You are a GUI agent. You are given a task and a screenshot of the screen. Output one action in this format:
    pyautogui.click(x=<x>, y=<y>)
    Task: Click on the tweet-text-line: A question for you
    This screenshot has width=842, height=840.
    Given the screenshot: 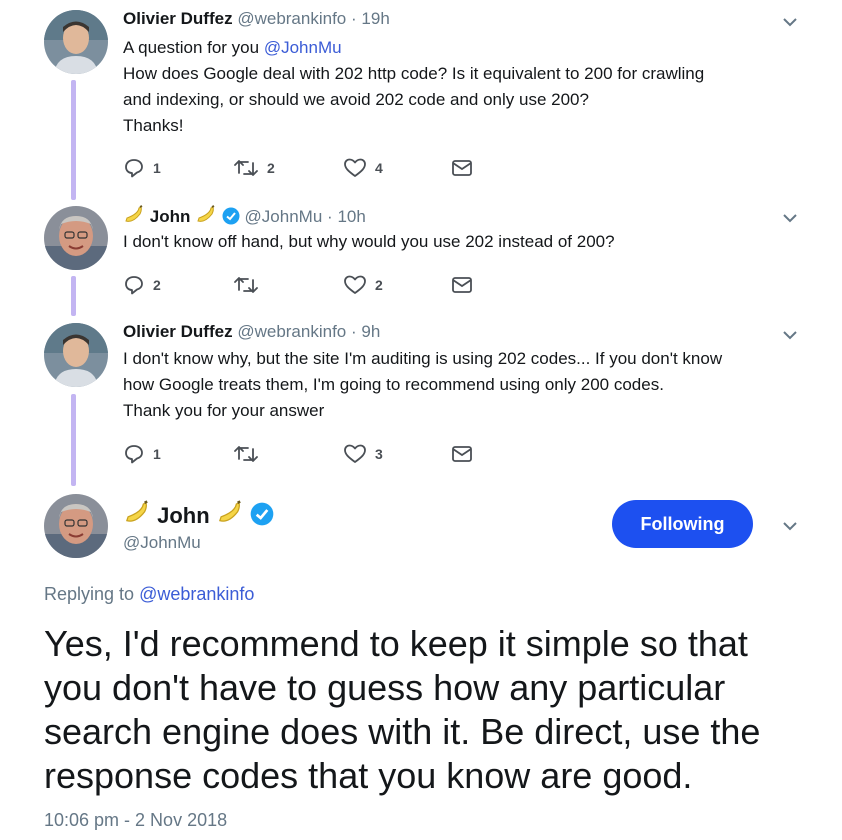 What is the action you would take?
    pyautogui.click(x=193, y=47)
    